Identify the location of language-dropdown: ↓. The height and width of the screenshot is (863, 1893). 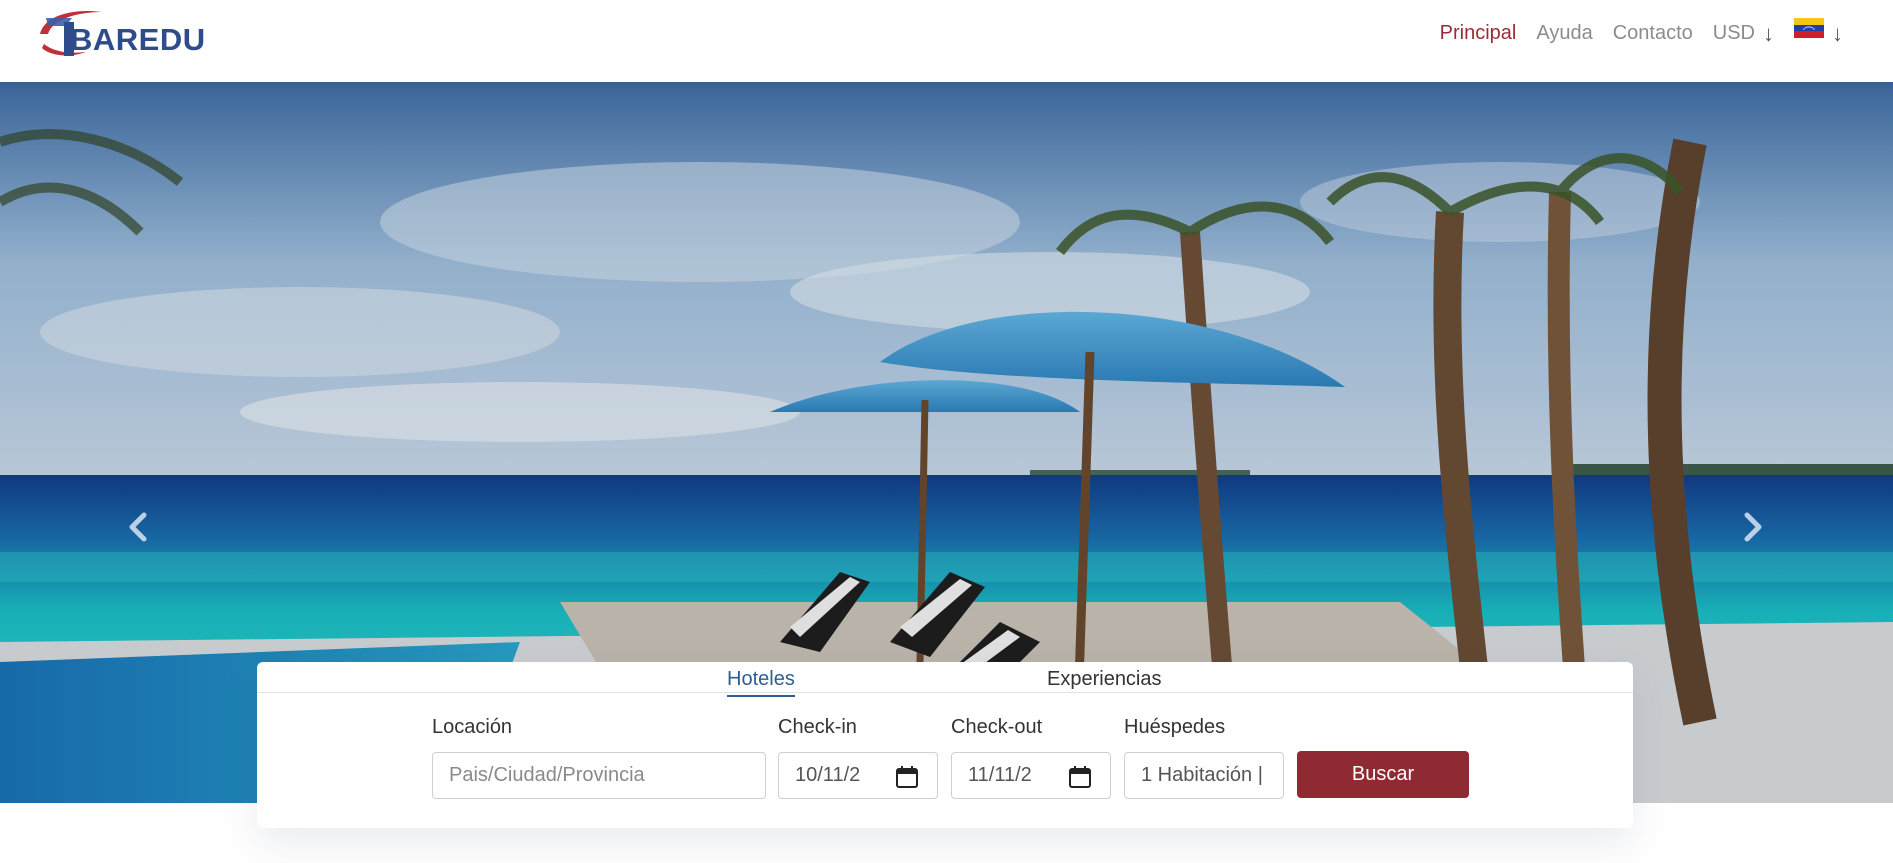
(1818, 31).